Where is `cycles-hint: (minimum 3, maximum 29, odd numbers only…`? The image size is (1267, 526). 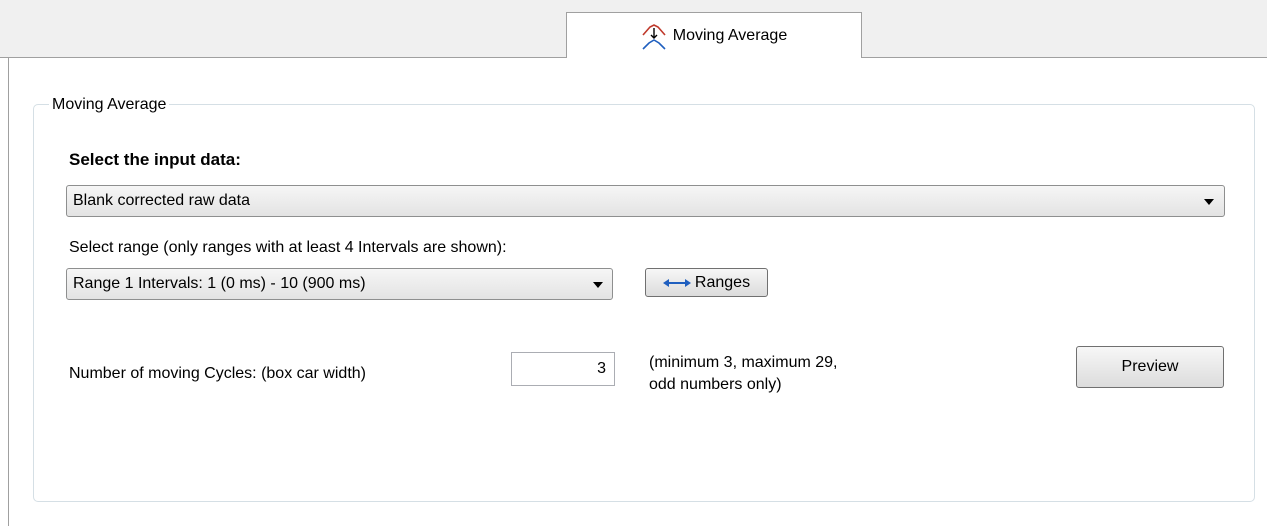
cycles-hint: (minimum 3, maximum 29, odd numbers only… is located at coordinates (743, 374).